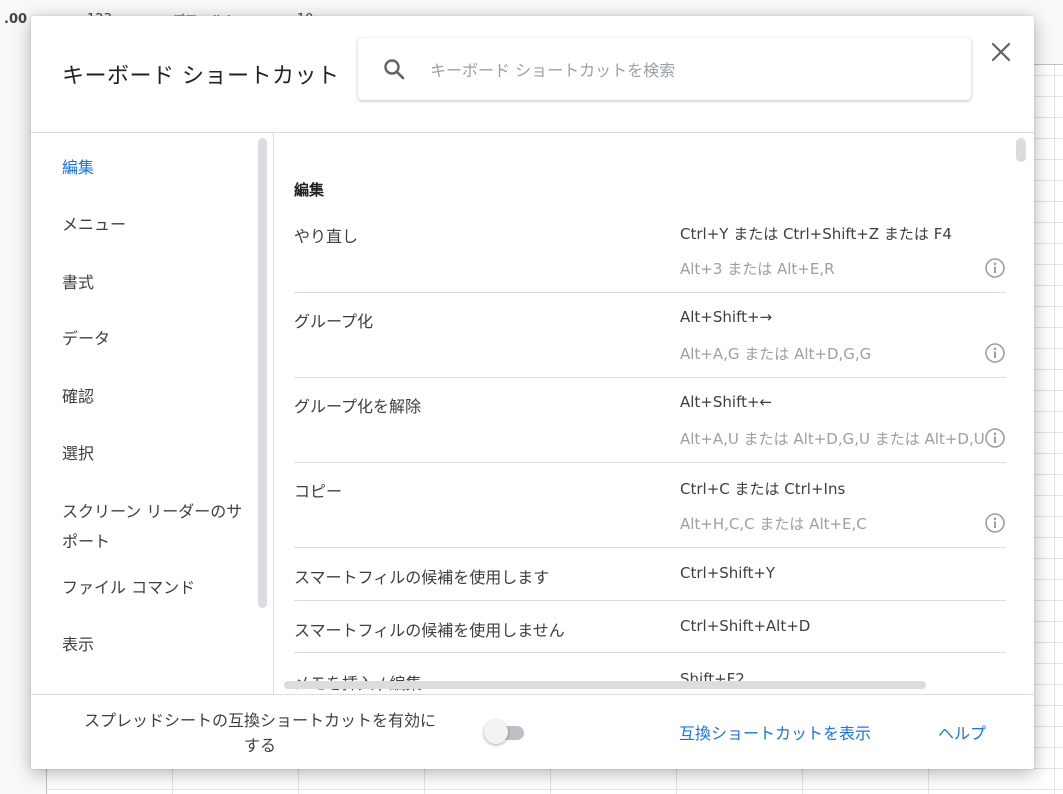 The image size is (1063, 794). What do you see at coordinates (358, 406) in the screenshot?
I see `shortcut-action: グループ化を解除` at bounding box center [358, 406].